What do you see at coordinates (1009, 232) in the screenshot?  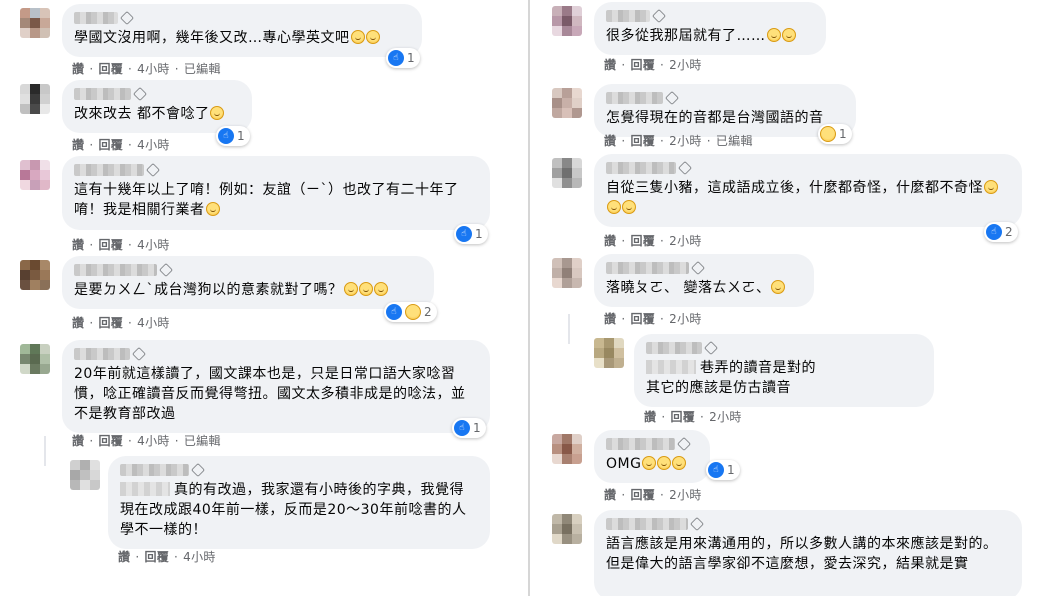 I see `reaction-count: 2` at bounding box center [1009, 232].